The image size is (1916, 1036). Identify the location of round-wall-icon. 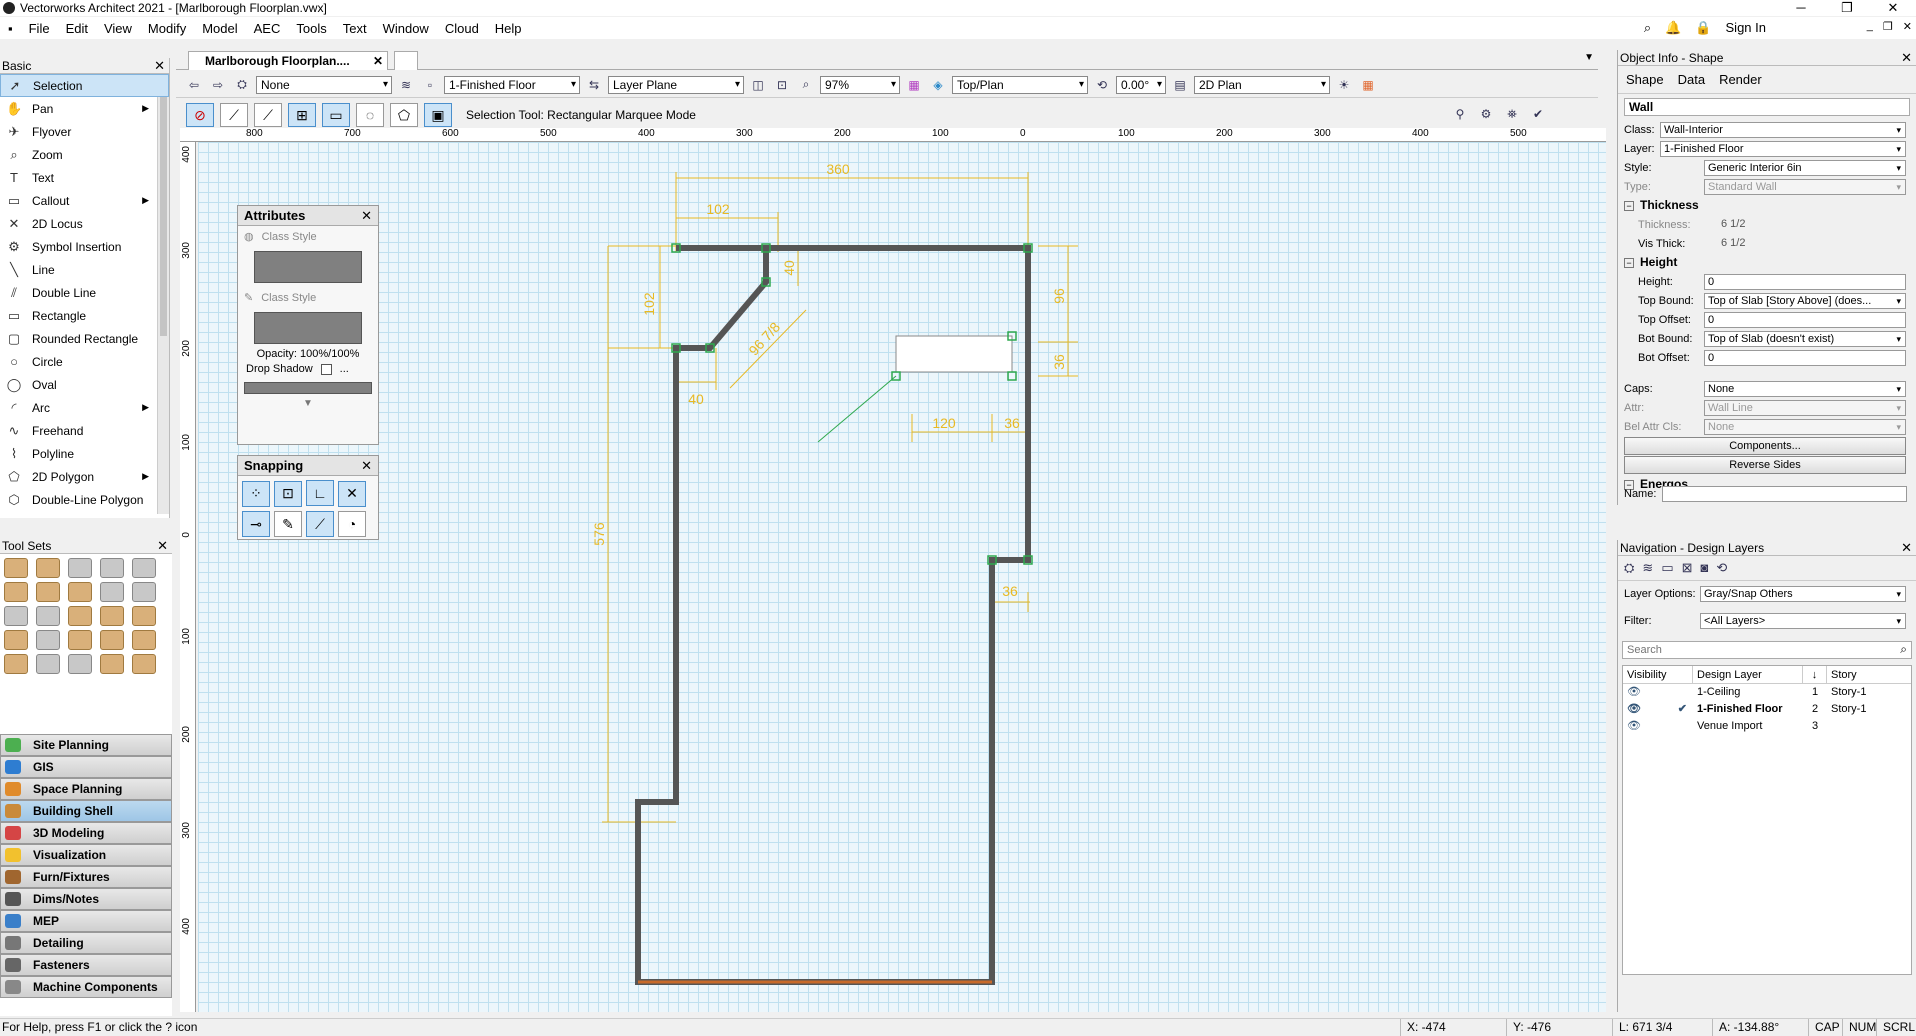
(48, 568).